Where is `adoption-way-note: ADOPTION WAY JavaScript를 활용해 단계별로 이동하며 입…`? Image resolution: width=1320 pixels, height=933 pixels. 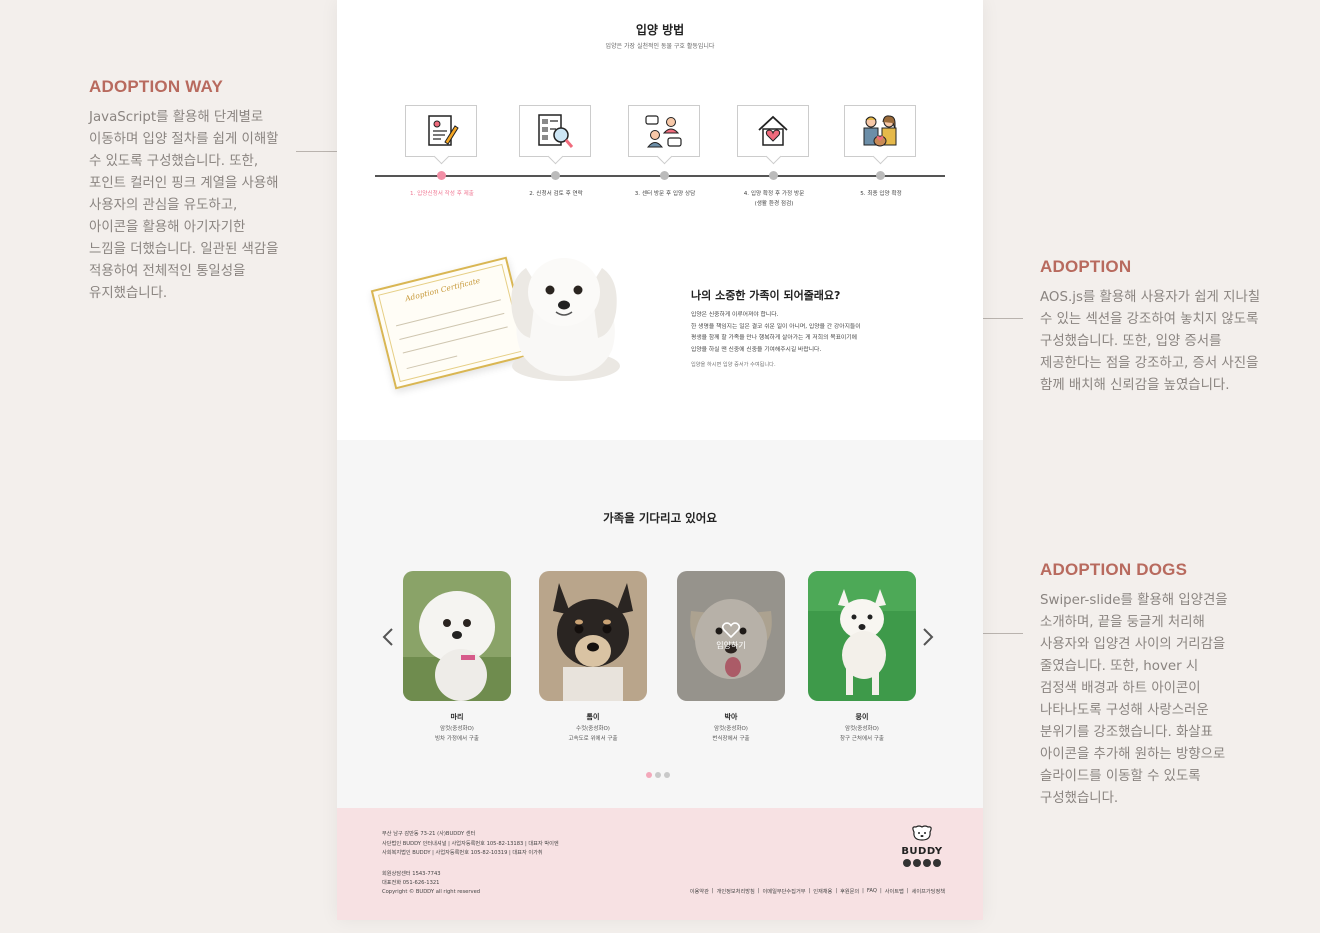 adoption-way-note: ADOPTION WAY JavaScript를 활용해 단계별로 이동하며 입… is located at coordinates (205, 191).